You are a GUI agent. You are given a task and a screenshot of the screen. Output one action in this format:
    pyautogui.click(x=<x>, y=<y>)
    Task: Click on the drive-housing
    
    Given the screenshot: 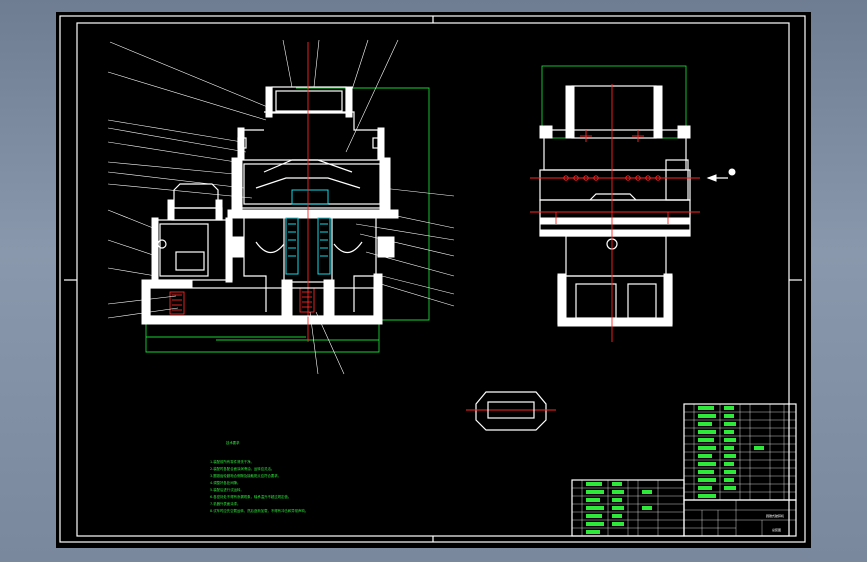 What is the action you would take?
    pyautogui.click(x=194, y=232)
    